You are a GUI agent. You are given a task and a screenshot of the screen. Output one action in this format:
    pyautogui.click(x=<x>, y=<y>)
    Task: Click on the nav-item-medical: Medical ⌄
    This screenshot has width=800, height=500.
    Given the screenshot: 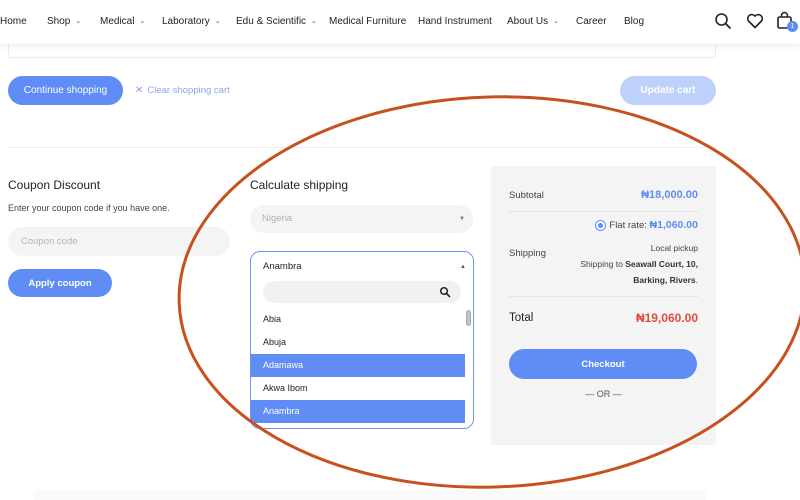 What is the action you would take?
    pyautogui.click(x=122, y=21)
    